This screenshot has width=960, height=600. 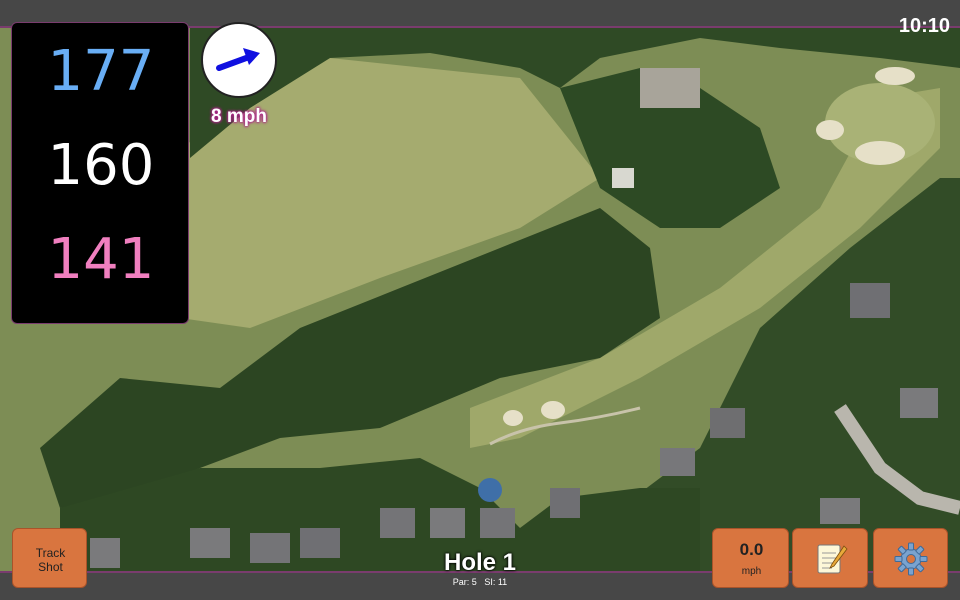 I want to click on wind-arrow-icon, so click(x=238, y=59).